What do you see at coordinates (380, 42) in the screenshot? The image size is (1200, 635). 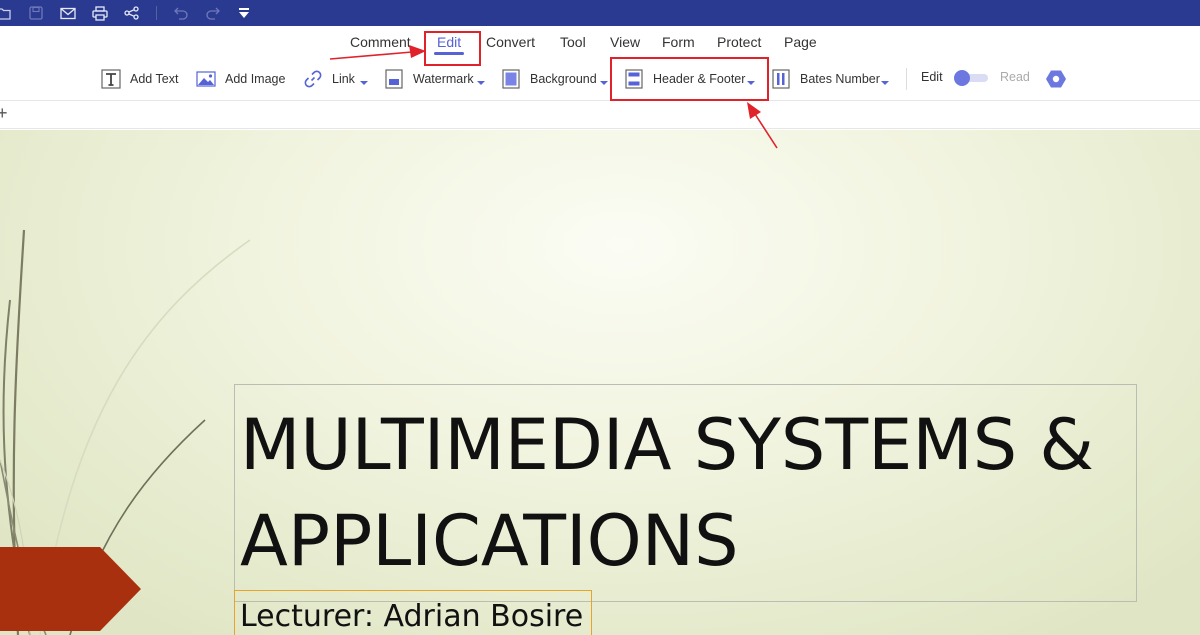 I see `menu-comment: Comment` at bounding box center [380, 42].